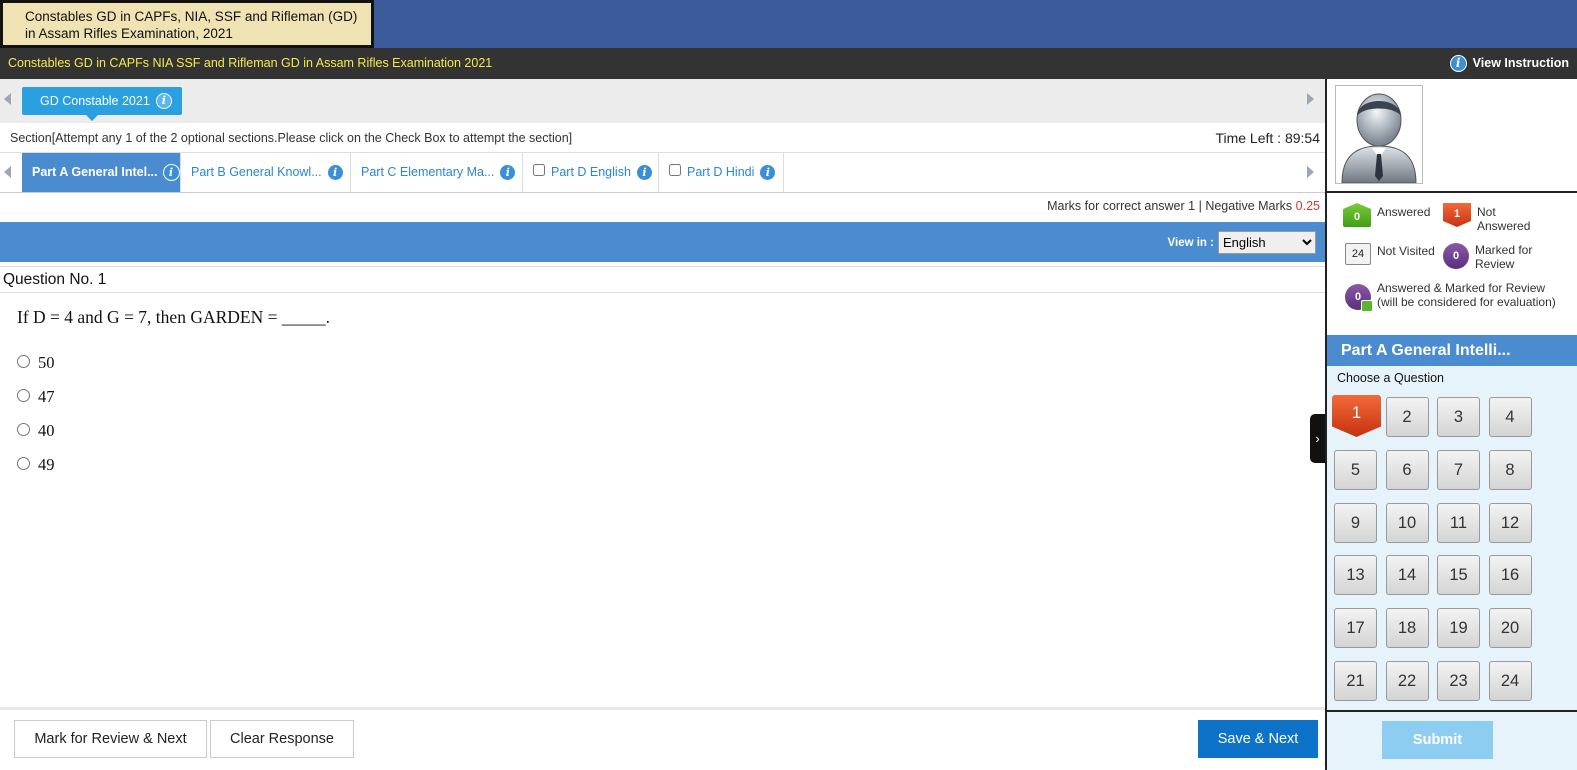 The height and width of the screenshot is (770, 1577). I want to click on question-button-6: 6, so click(1407, 469).